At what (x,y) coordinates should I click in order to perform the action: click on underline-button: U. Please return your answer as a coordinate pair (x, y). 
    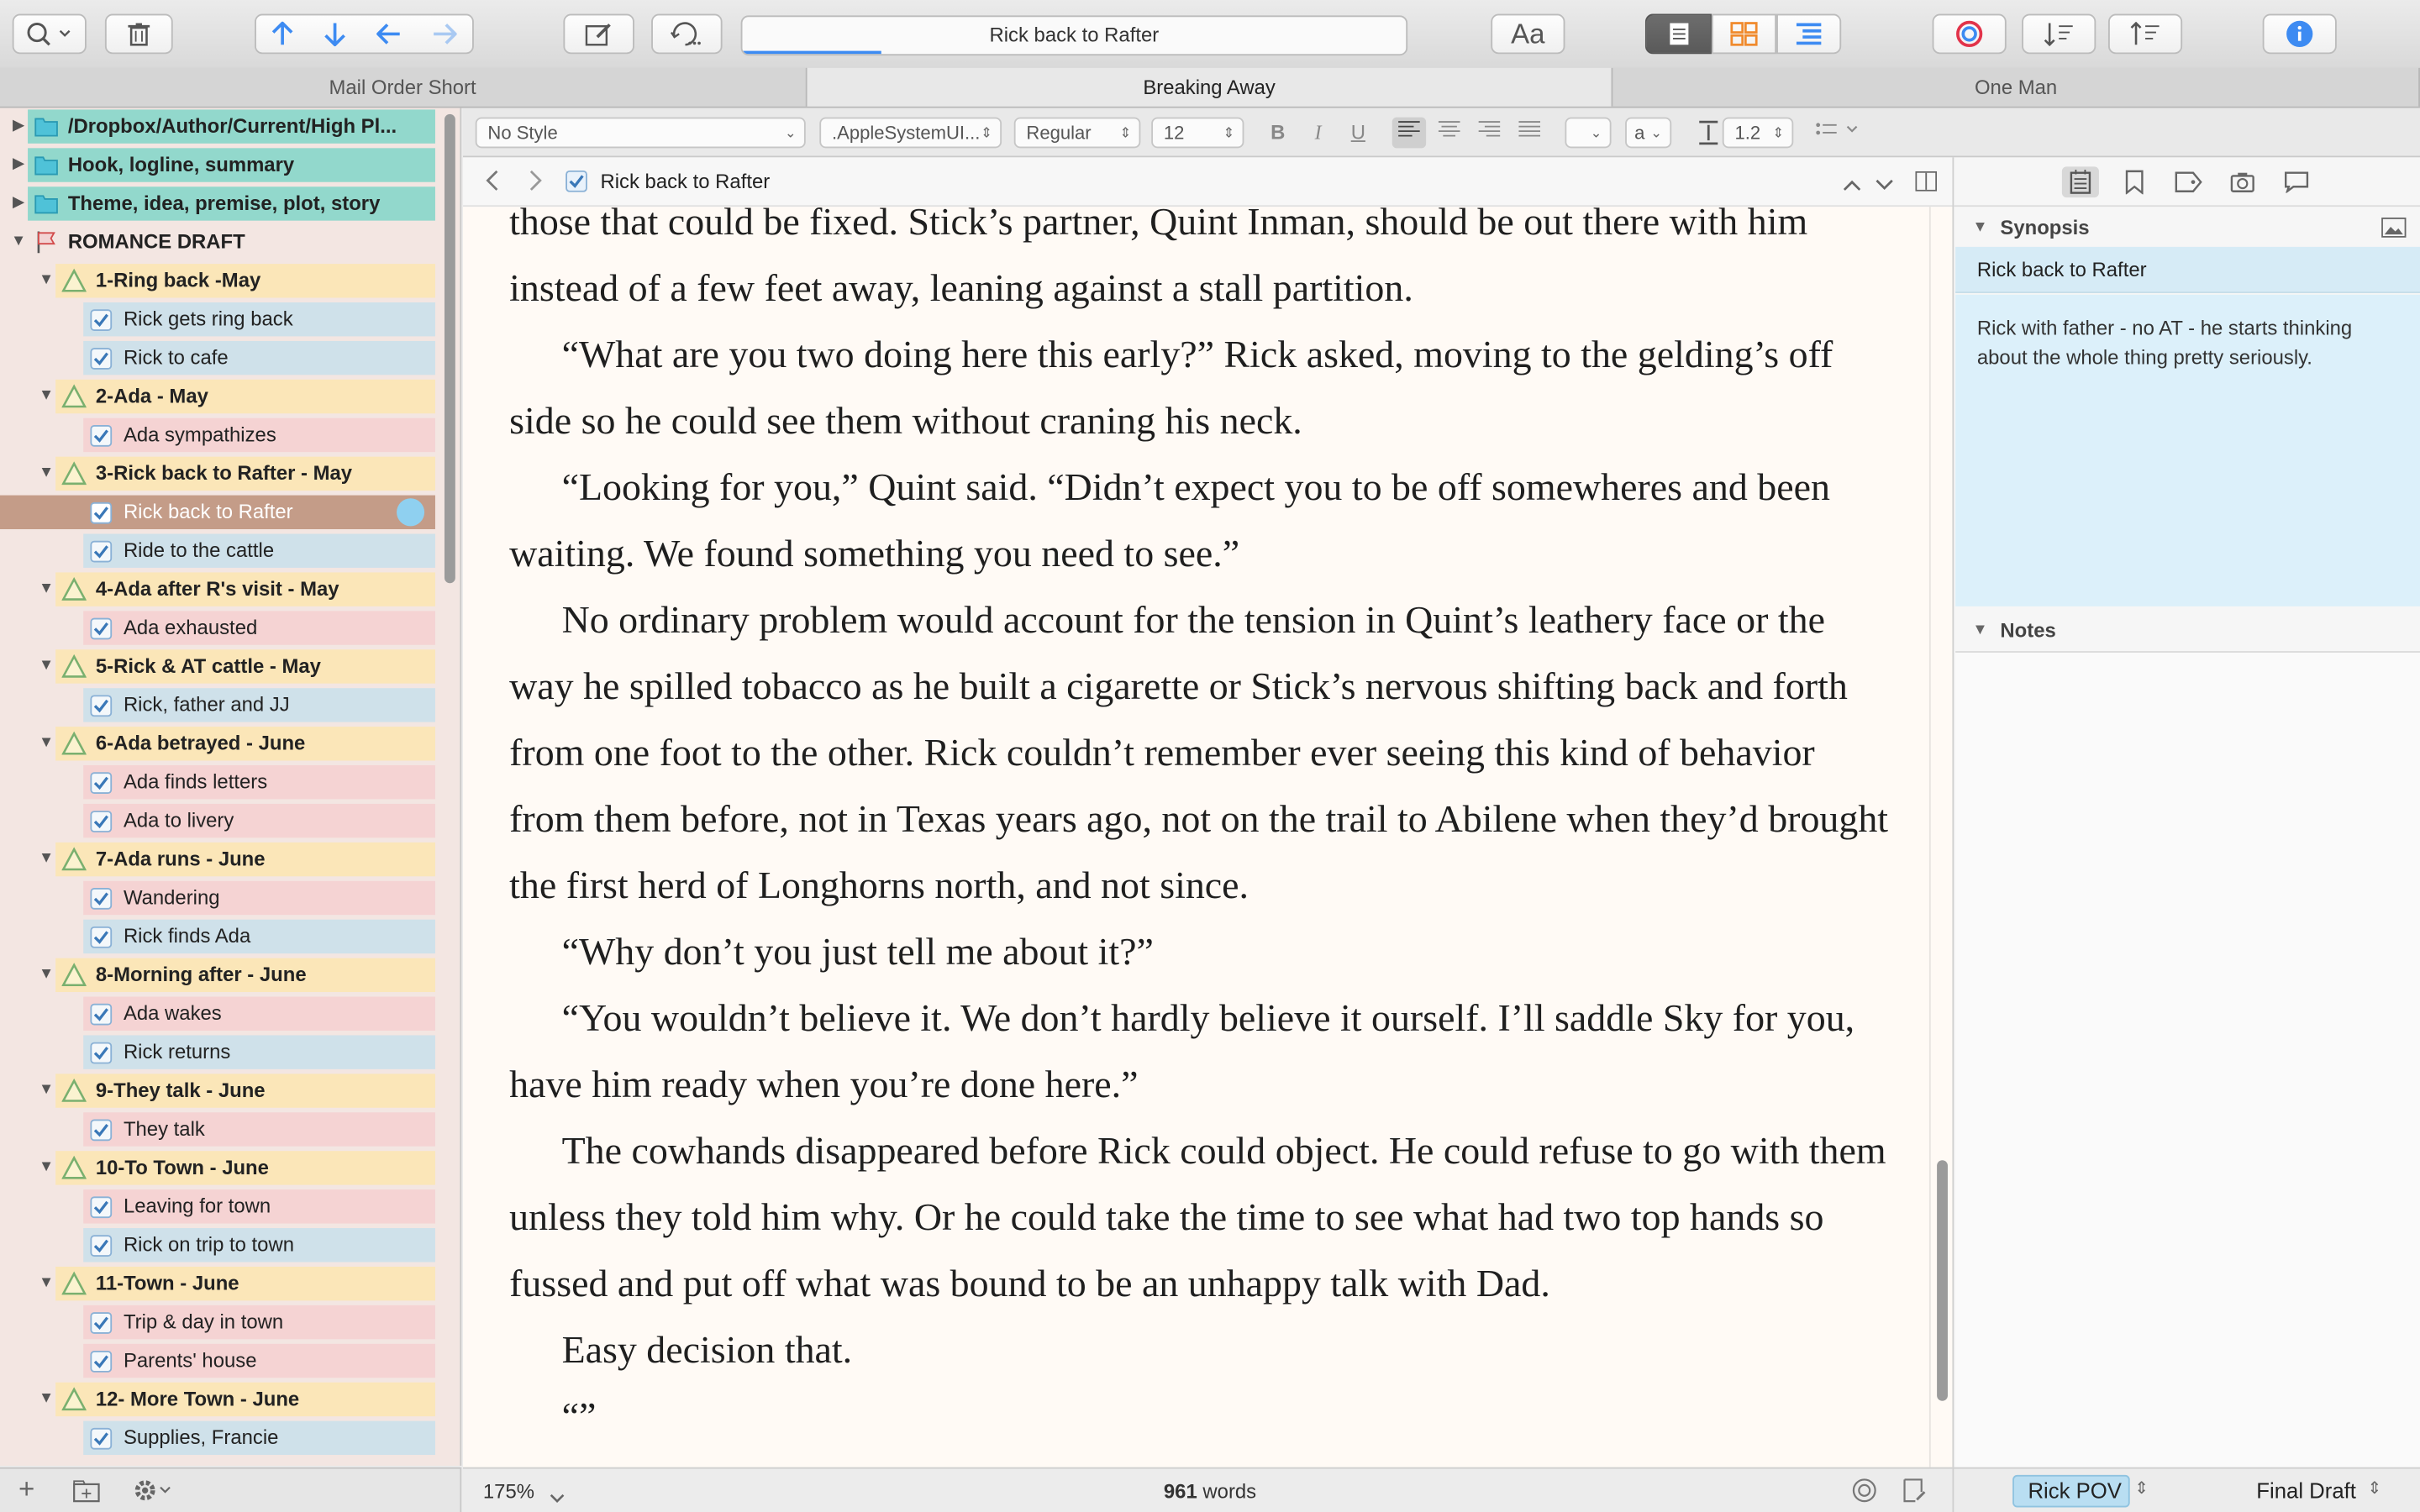
    Looking at the image, I should click on (1358, 133).